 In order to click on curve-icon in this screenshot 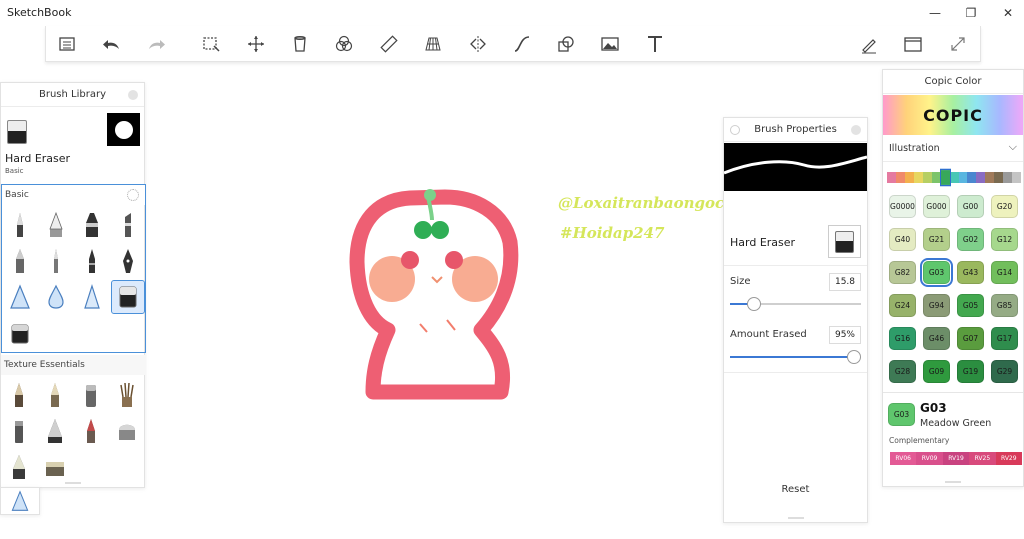, I will do `click(522, 44)`.